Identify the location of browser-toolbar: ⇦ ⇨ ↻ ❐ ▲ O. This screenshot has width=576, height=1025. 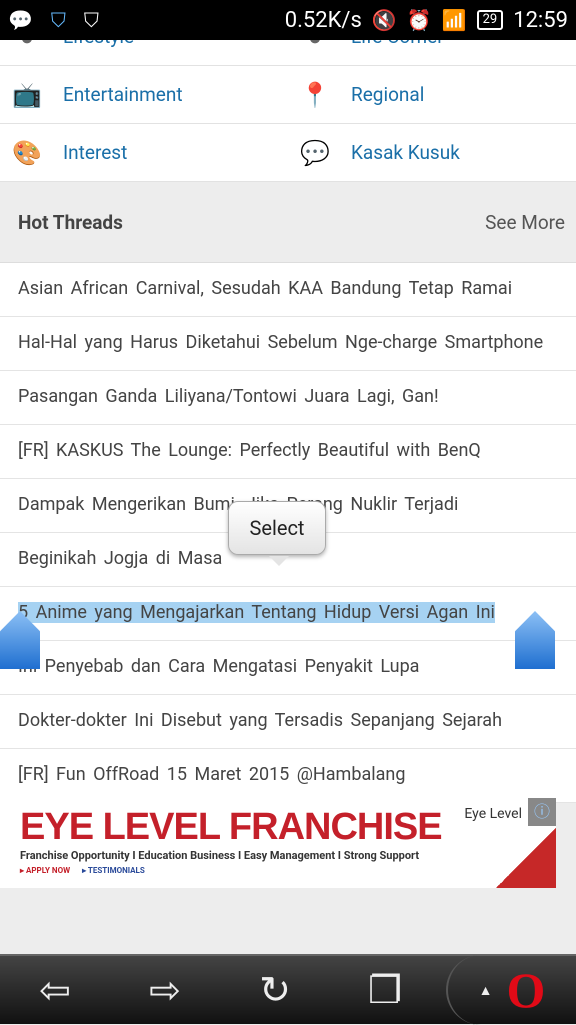
(288, 989).